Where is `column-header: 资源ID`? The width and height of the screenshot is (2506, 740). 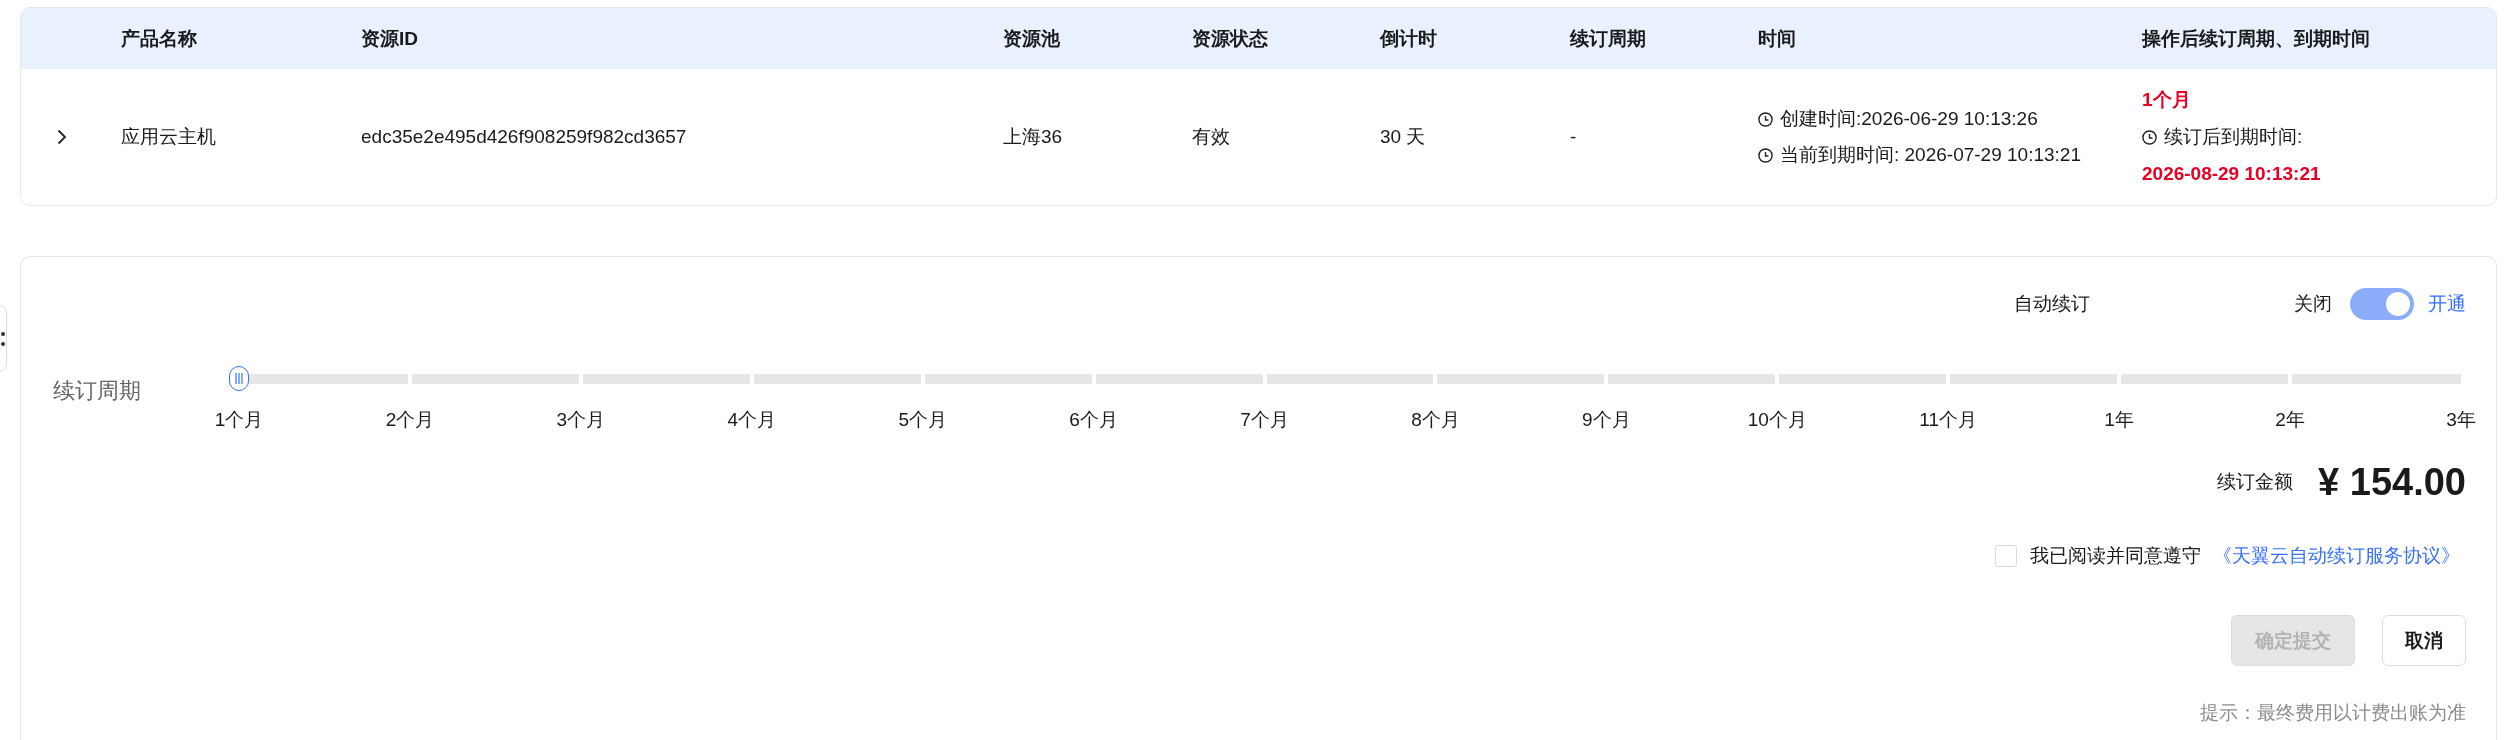
column-header: 资源ID is located at coordinates (389, 38).